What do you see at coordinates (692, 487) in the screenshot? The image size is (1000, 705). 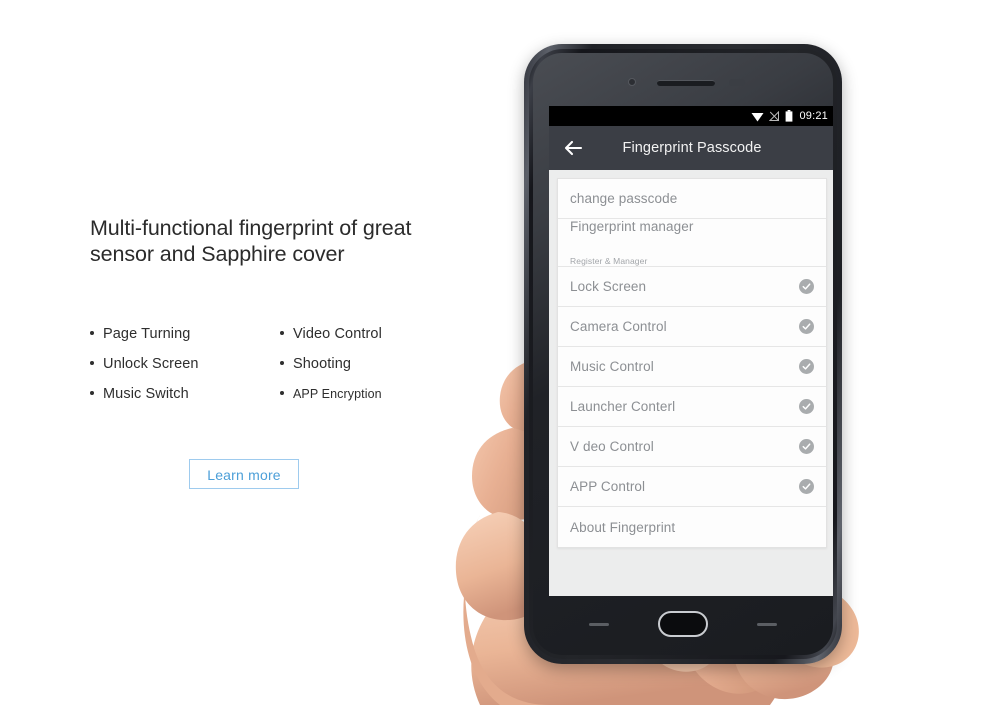 I see `settings-row-app-control: APP Control` at bounding box center [692, 487].